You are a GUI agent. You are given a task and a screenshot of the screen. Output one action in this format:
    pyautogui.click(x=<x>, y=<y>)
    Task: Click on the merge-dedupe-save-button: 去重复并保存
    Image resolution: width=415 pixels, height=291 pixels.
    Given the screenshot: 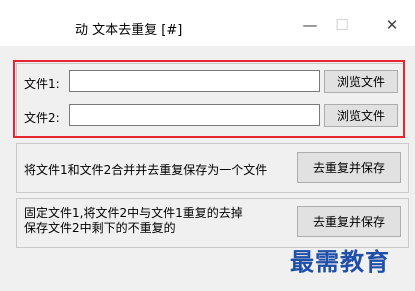 What is the action you would take?
    pyautogui.click(x=349, y=167)
    